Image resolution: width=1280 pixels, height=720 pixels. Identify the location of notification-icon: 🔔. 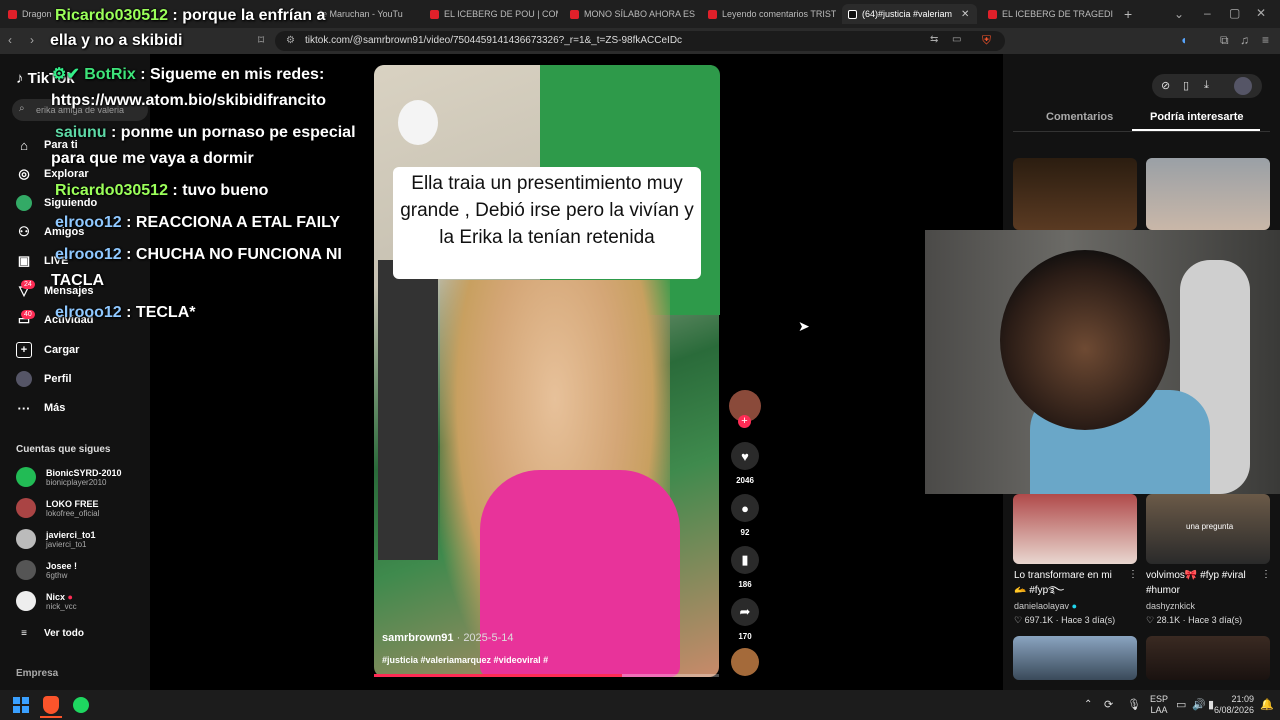
(1267, 704).